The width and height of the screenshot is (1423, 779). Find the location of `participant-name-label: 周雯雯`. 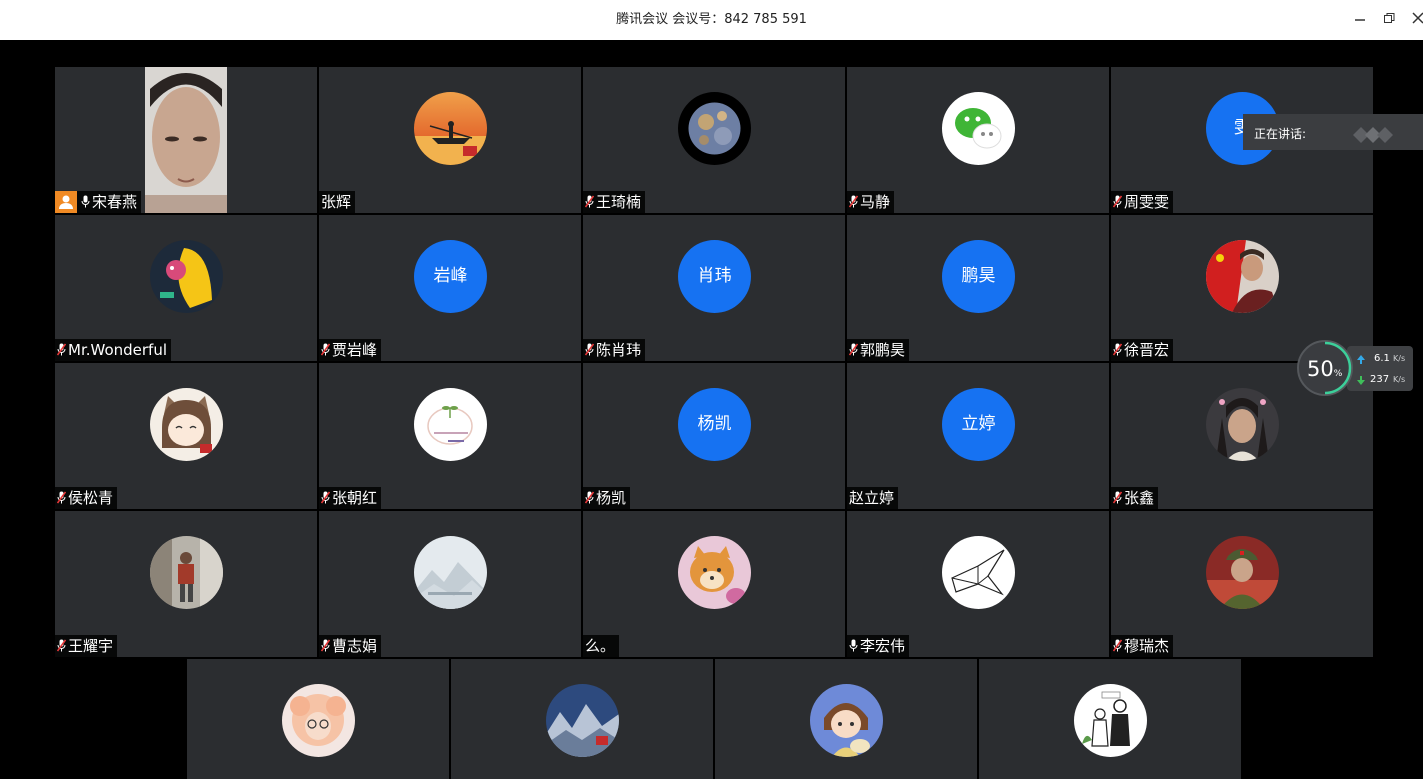

participant-name-label: 周雯雯 is located at coordinates (1142, 202).